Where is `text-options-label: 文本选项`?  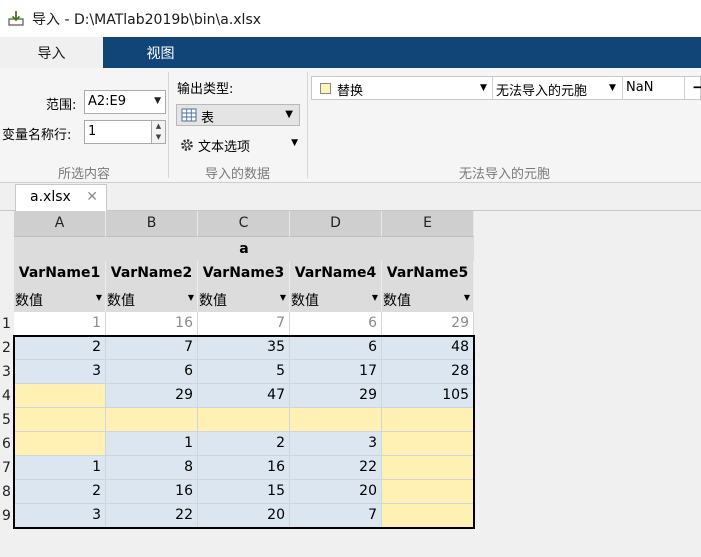
text-options-label: 文本选项 is located at coordinates (224, 147).